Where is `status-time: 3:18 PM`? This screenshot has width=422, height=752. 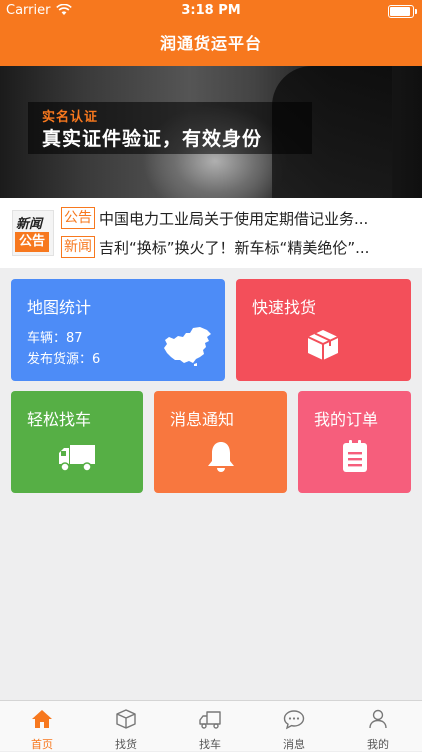
status-time: 3:18 PM is located at coordinates (211, 10).